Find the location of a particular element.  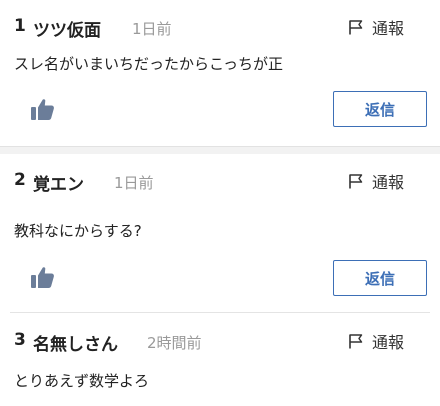

post-author: 覚エン is located at coordinates (58, 185).